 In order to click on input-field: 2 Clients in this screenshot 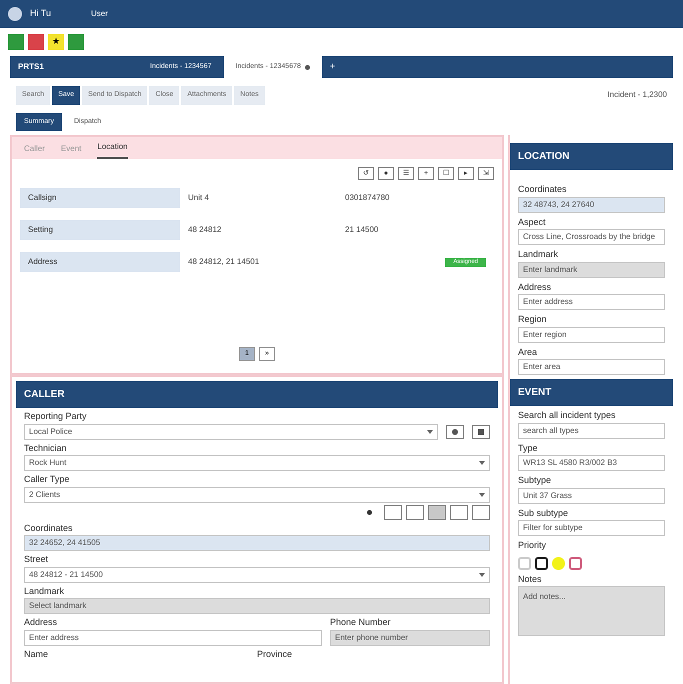, I will do `click(257, 494)`.